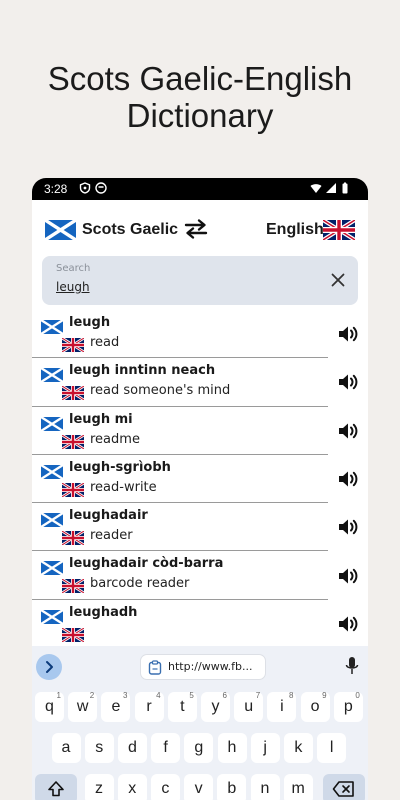 The height and width of the screenshot is (800, 400). Describe the element at coordinates (105, 342) in the screenshot. I see `result-translation: read` at that location.